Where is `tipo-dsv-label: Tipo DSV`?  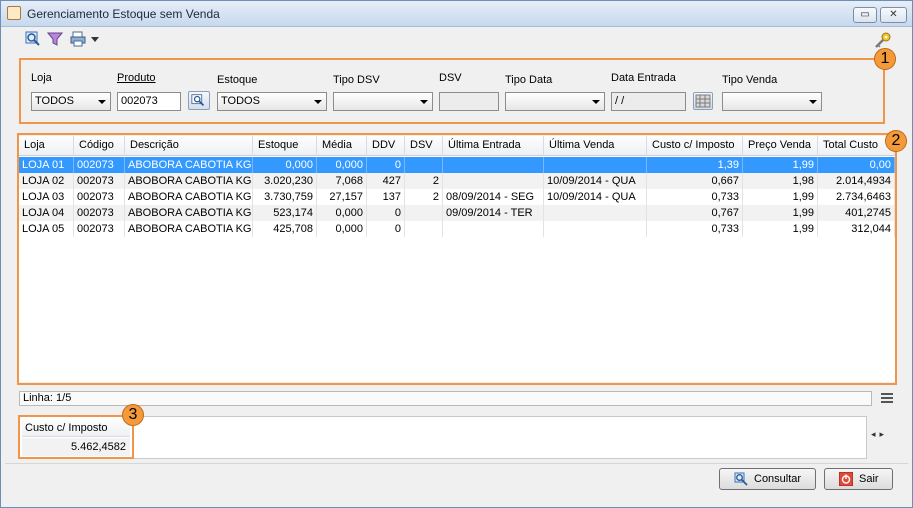 tipo-dsv-label: Tipo DSV is located at coordinates (356, 80).